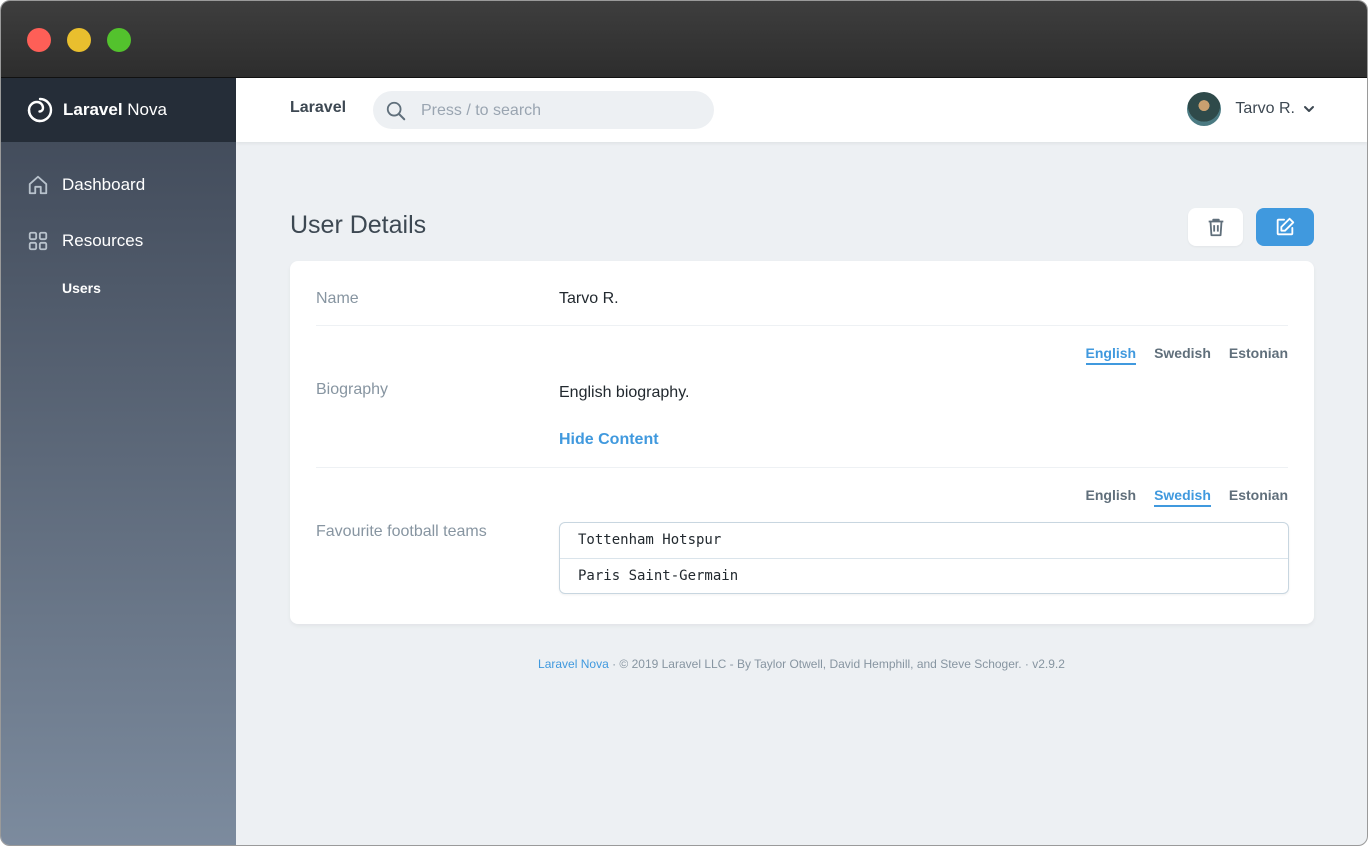  I want to click on avatar, so click(1204, 109).